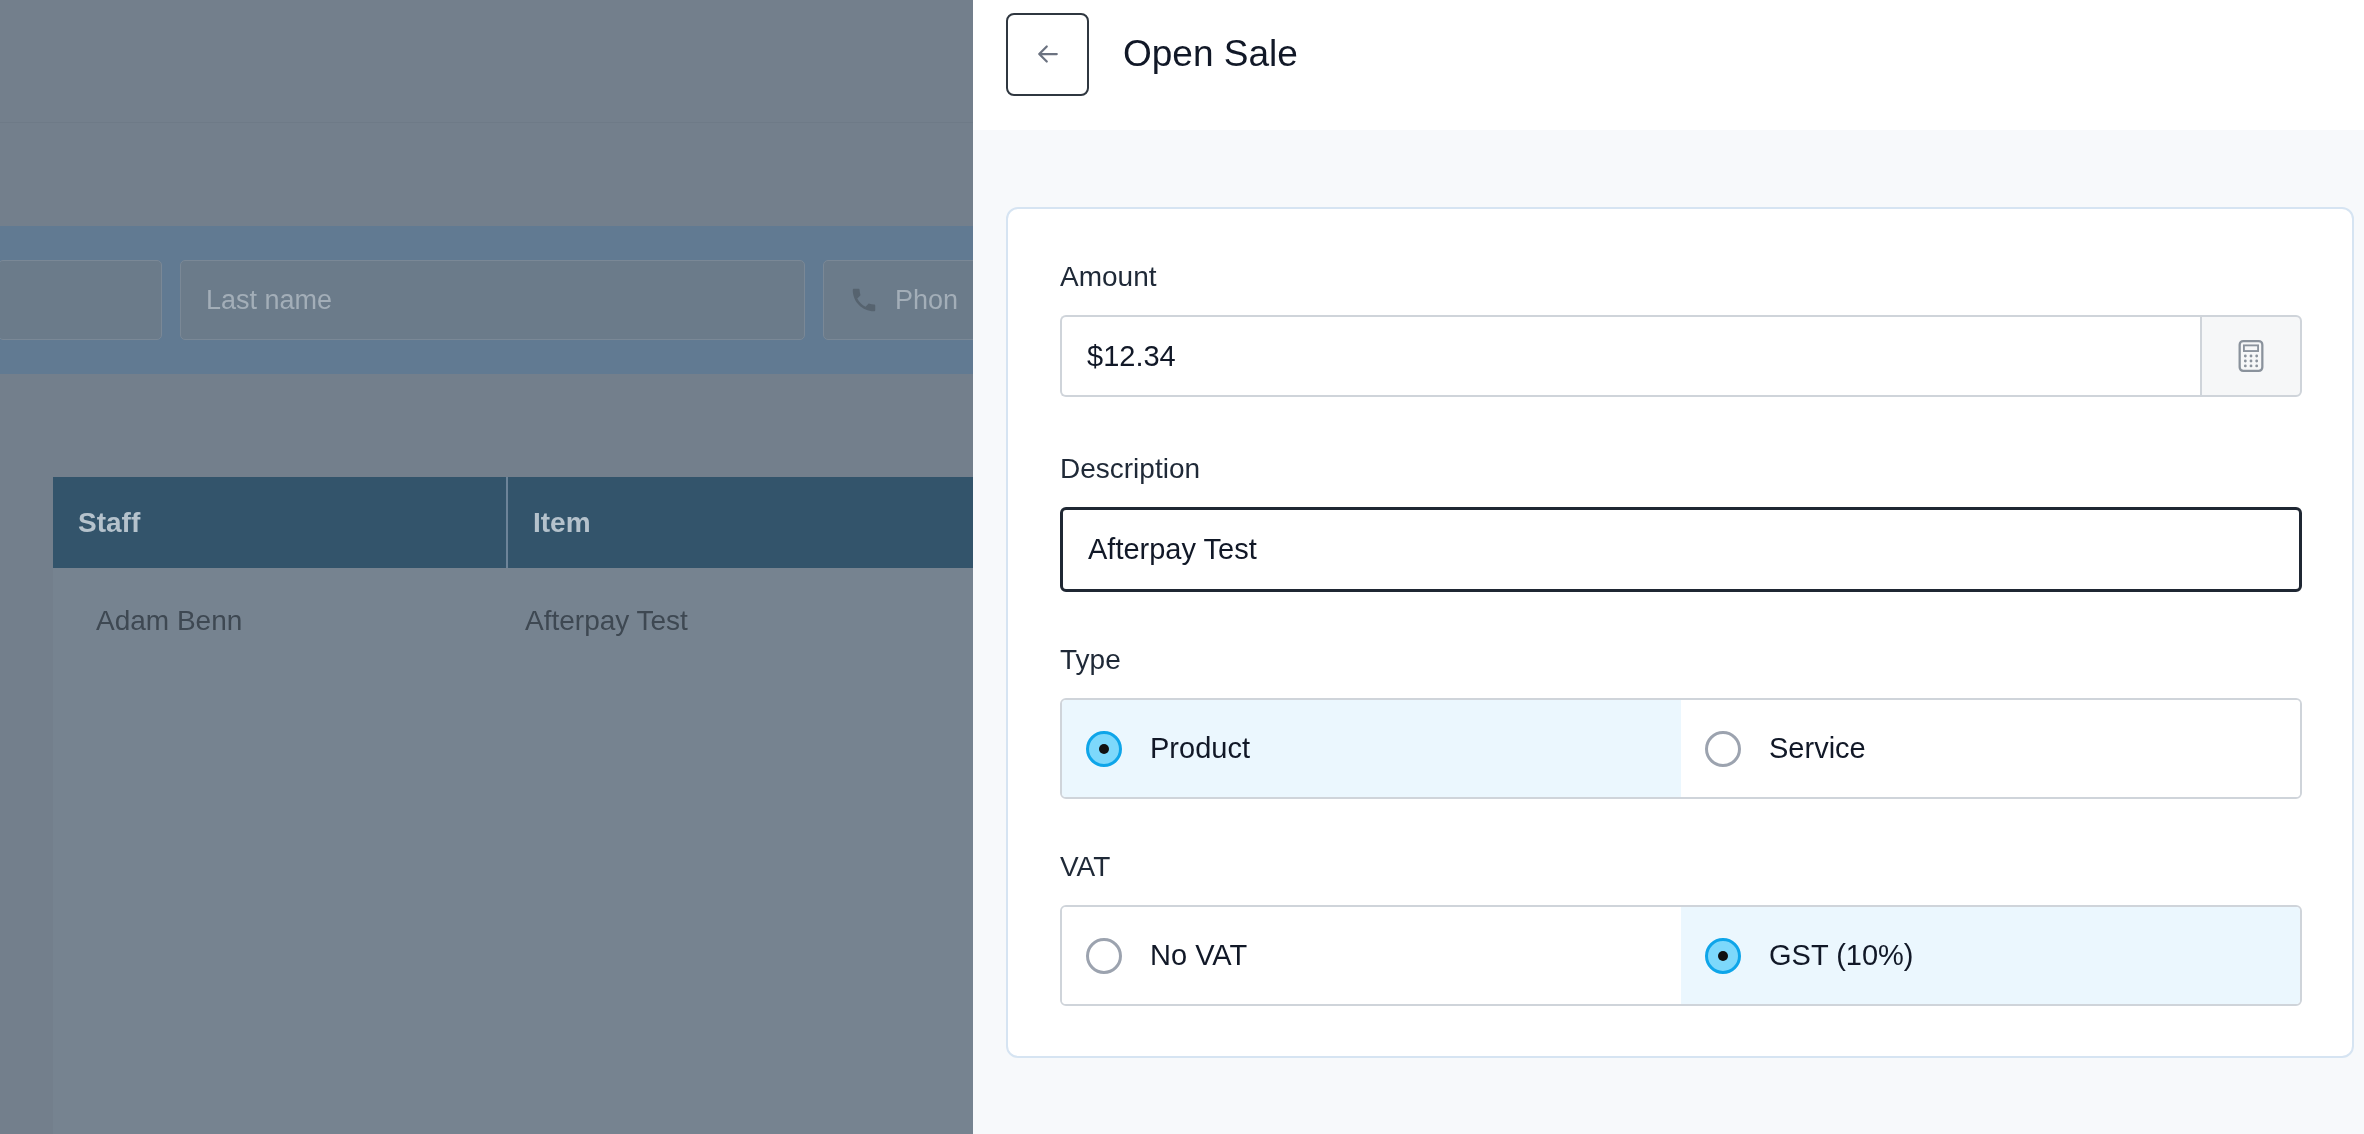 The image size is (2364, 1134). I want to click on option-label: No VAT, so click(1199, 955).